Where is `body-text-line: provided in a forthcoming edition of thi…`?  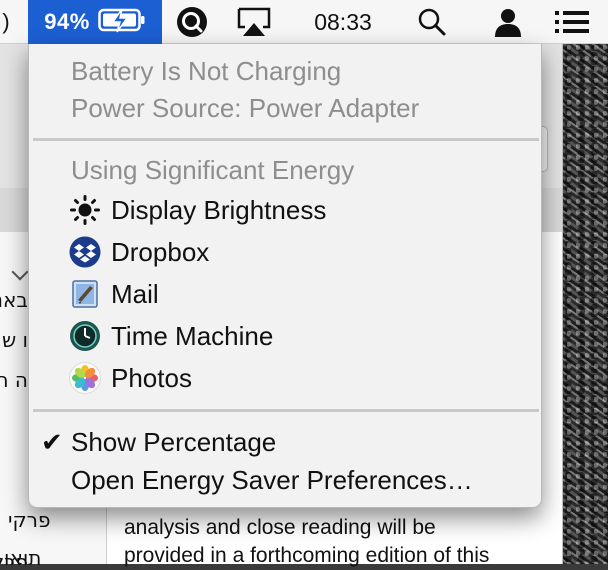 body-text-line: provided in a forthcoming edition of thi… is located at coordinates (307, 555).